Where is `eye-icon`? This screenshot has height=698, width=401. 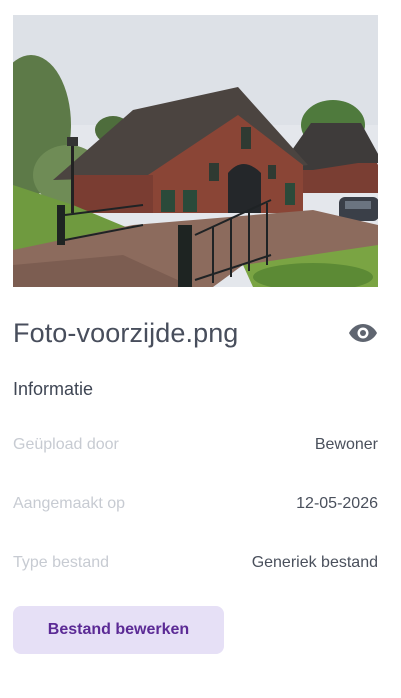
eye-icon is located at coordinates (363, 333).